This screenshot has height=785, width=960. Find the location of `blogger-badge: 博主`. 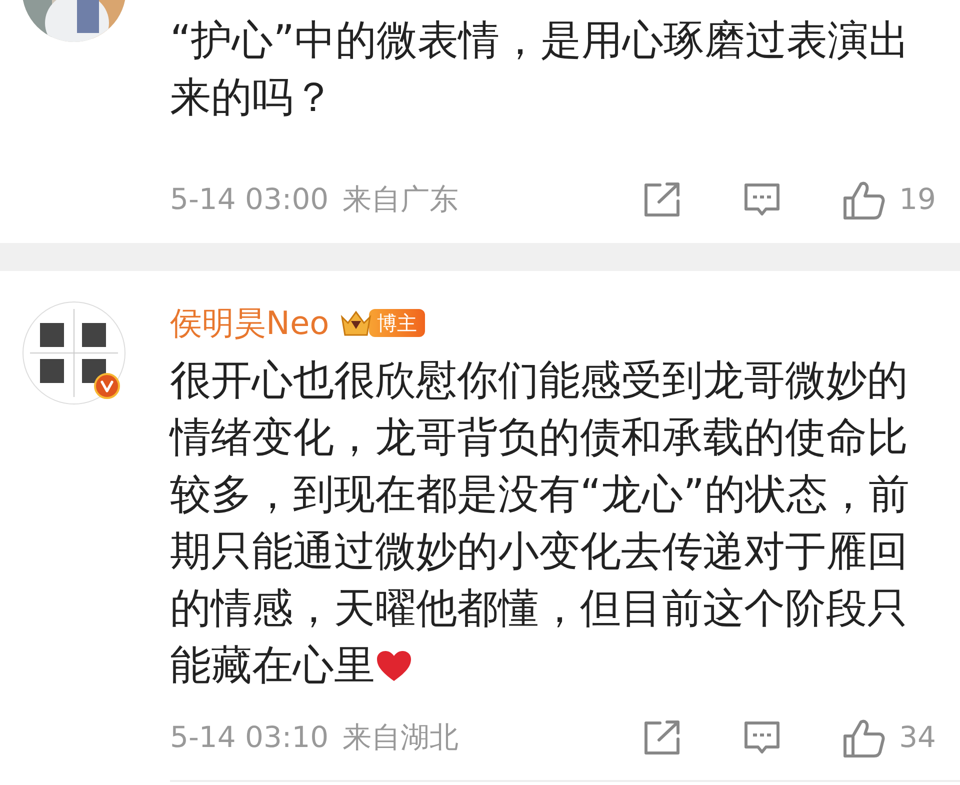

blogger-badge: 博主 is located at coordinates (397, 323).